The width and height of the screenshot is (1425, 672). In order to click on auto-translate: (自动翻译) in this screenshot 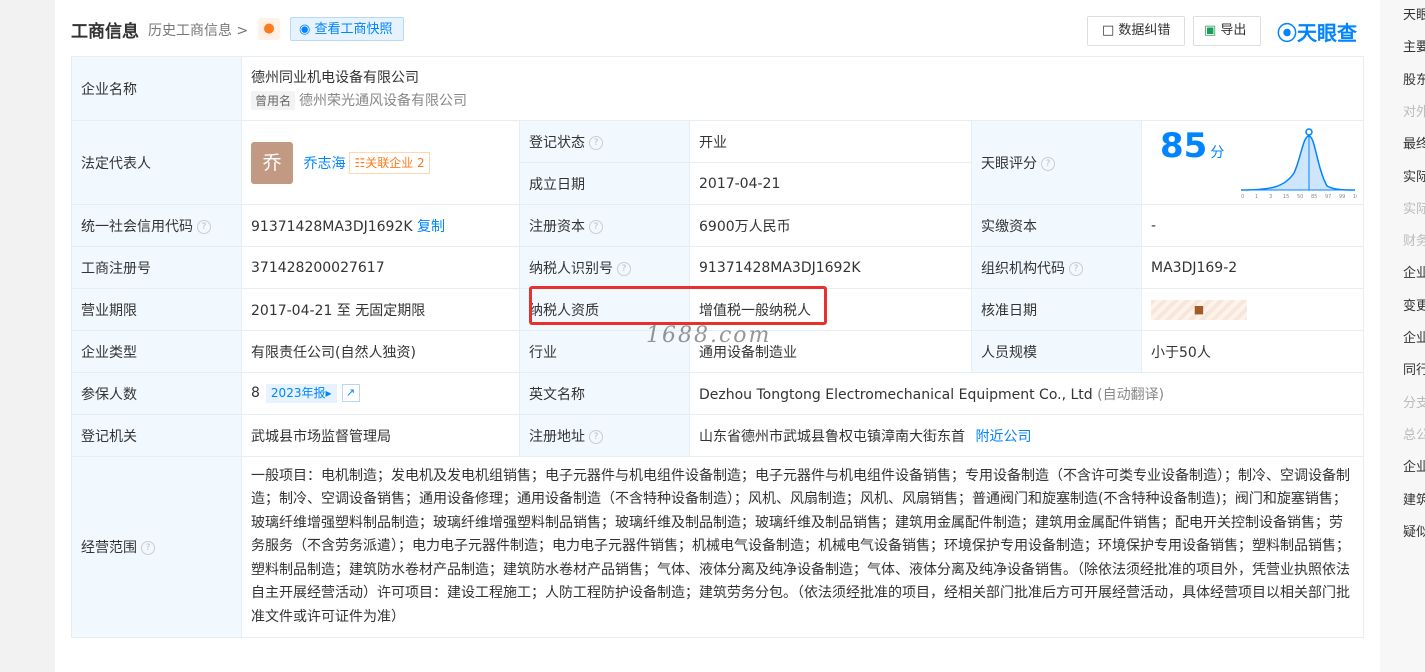, I will do `click(1131, 394)`.